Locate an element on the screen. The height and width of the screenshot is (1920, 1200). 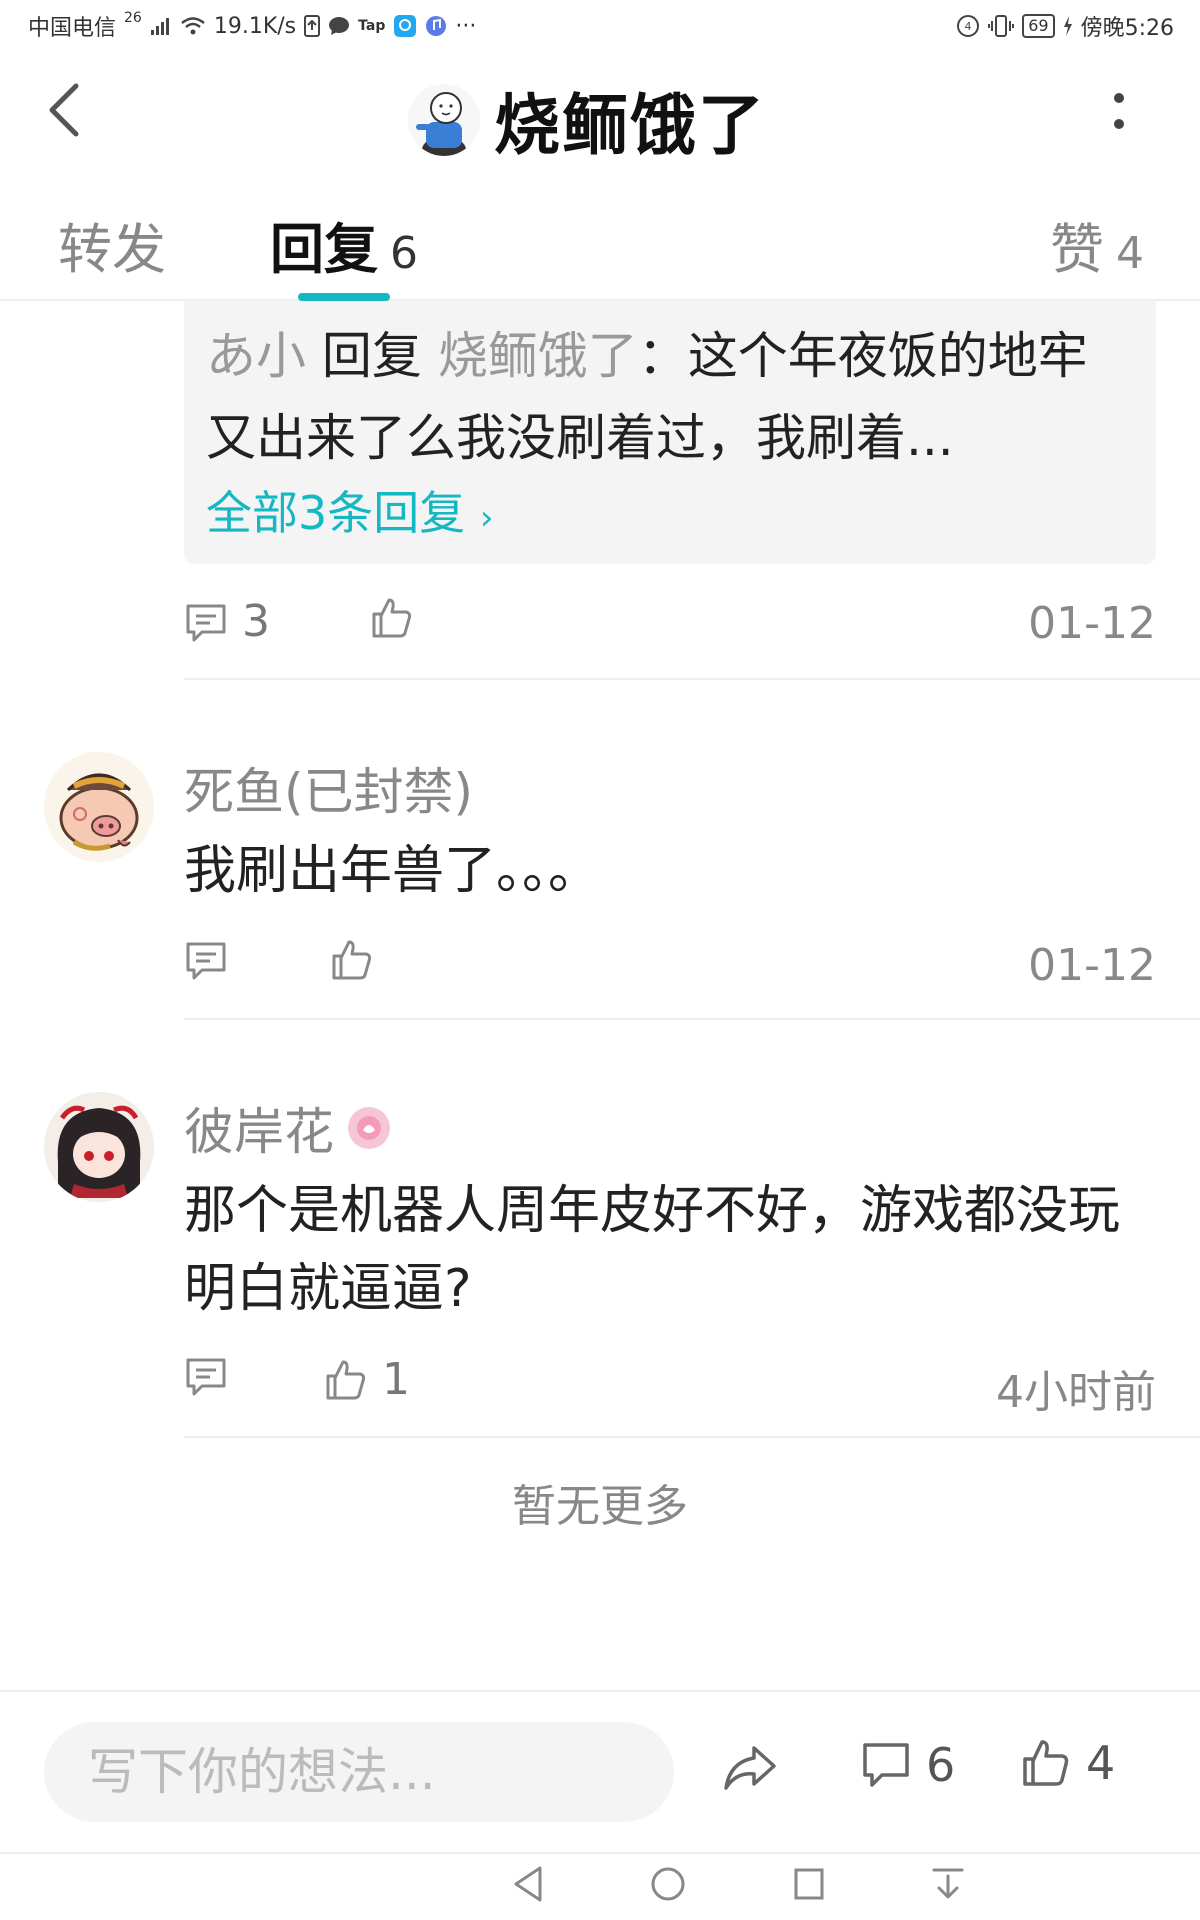
square-recents-icon is located at coordinates (809, 1884).